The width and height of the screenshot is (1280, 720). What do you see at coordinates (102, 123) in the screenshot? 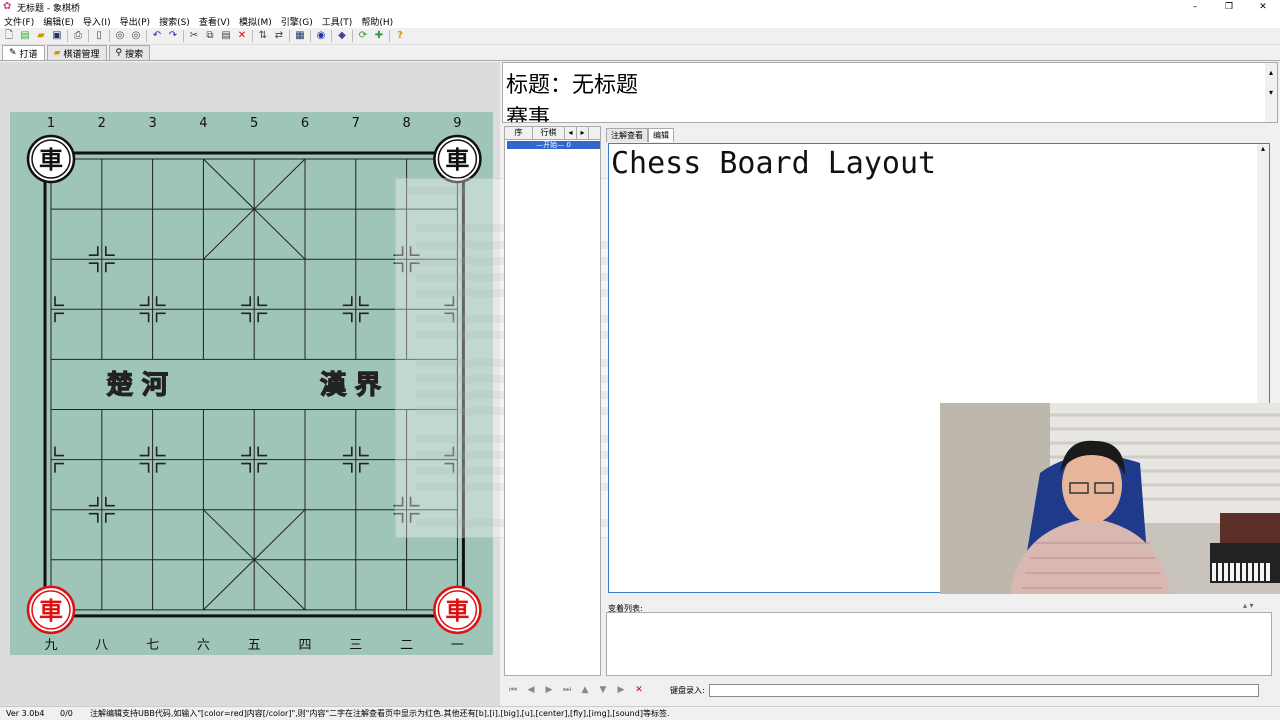
I see `file-number-top: 2` at bounding box center [102, 123].